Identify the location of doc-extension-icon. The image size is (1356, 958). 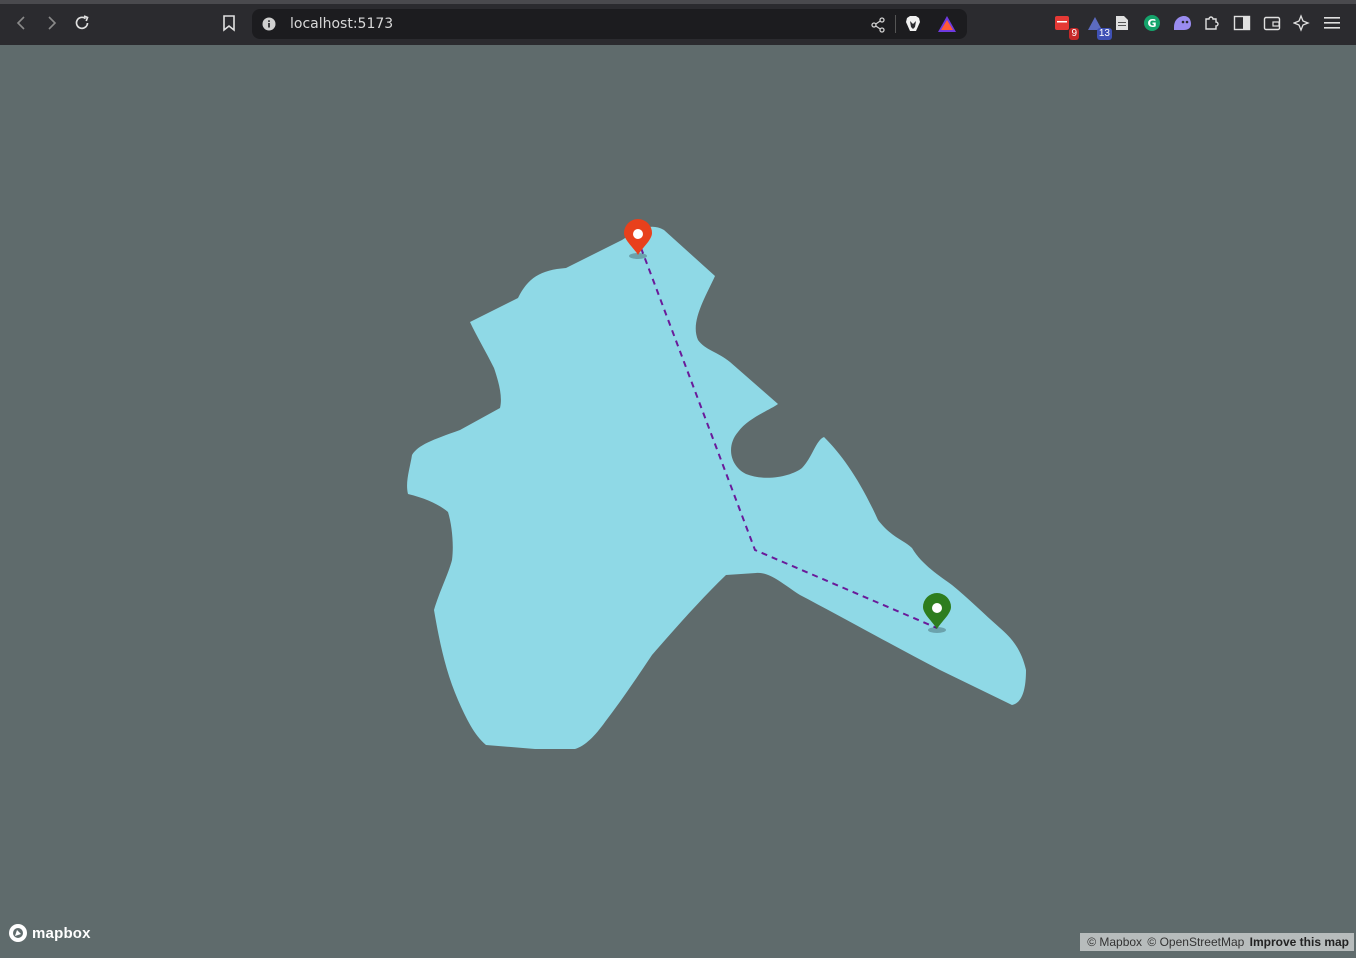
(1122, 23).